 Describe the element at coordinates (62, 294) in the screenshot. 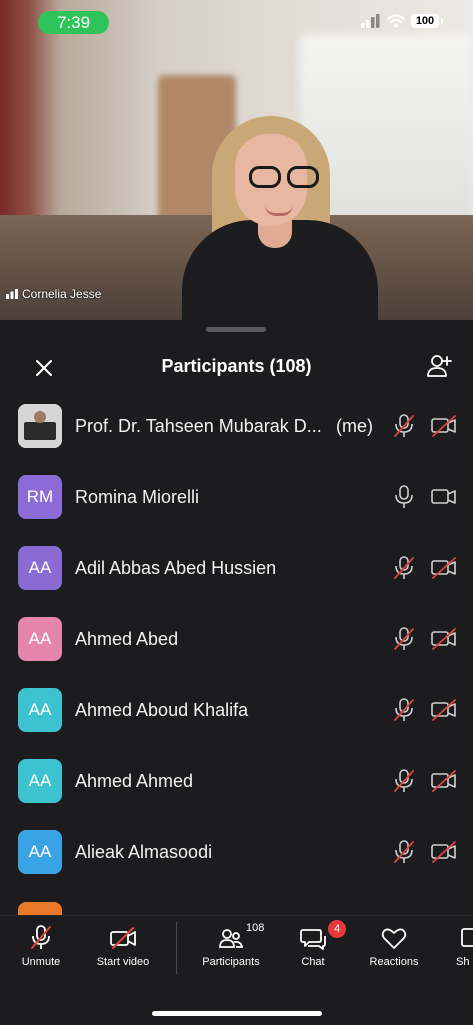

I see `speaker-name: Cornelia Jesse` at that location.